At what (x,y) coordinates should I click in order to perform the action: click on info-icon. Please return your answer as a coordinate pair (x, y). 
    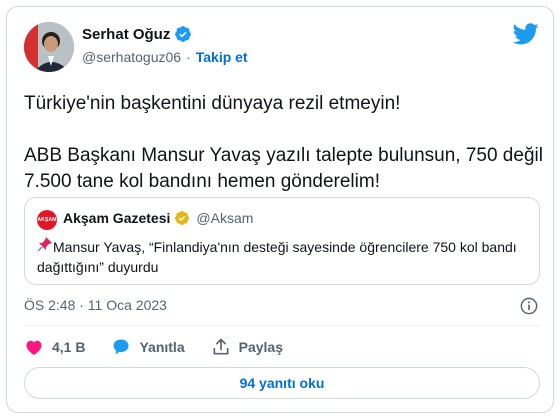
    Looking at the image, I should click on (529, 306).